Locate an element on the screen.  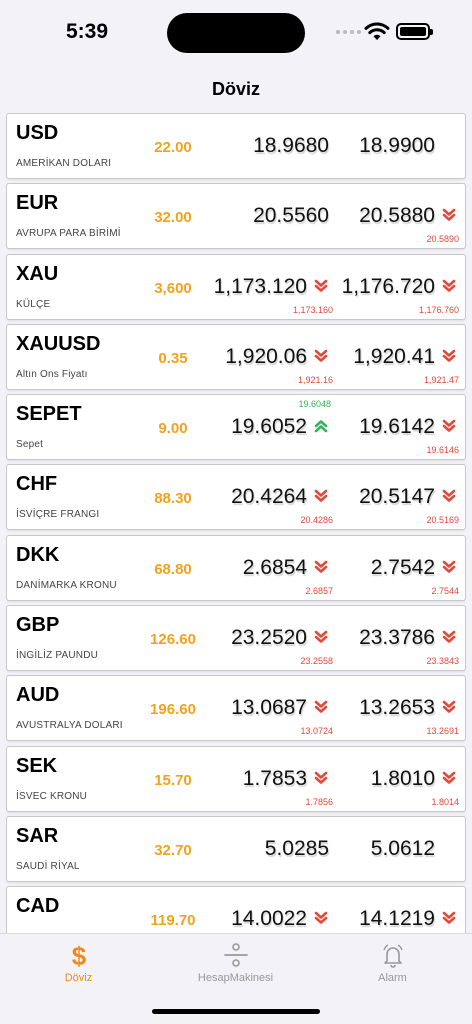
buy-price: 14.0022 is located at coordinates (269, 919).